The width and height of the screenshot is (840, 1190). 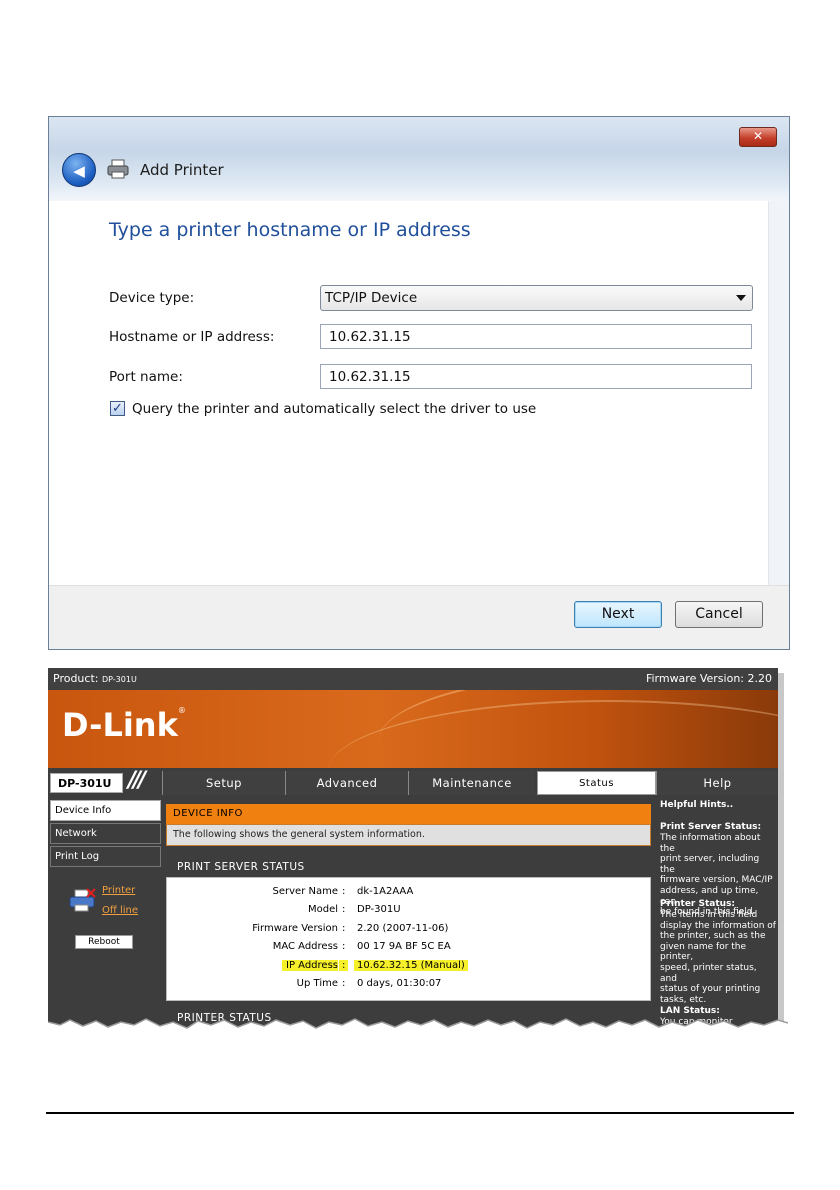 I want to click on tab-advanced: Advanced, so click(x=346, y=783).